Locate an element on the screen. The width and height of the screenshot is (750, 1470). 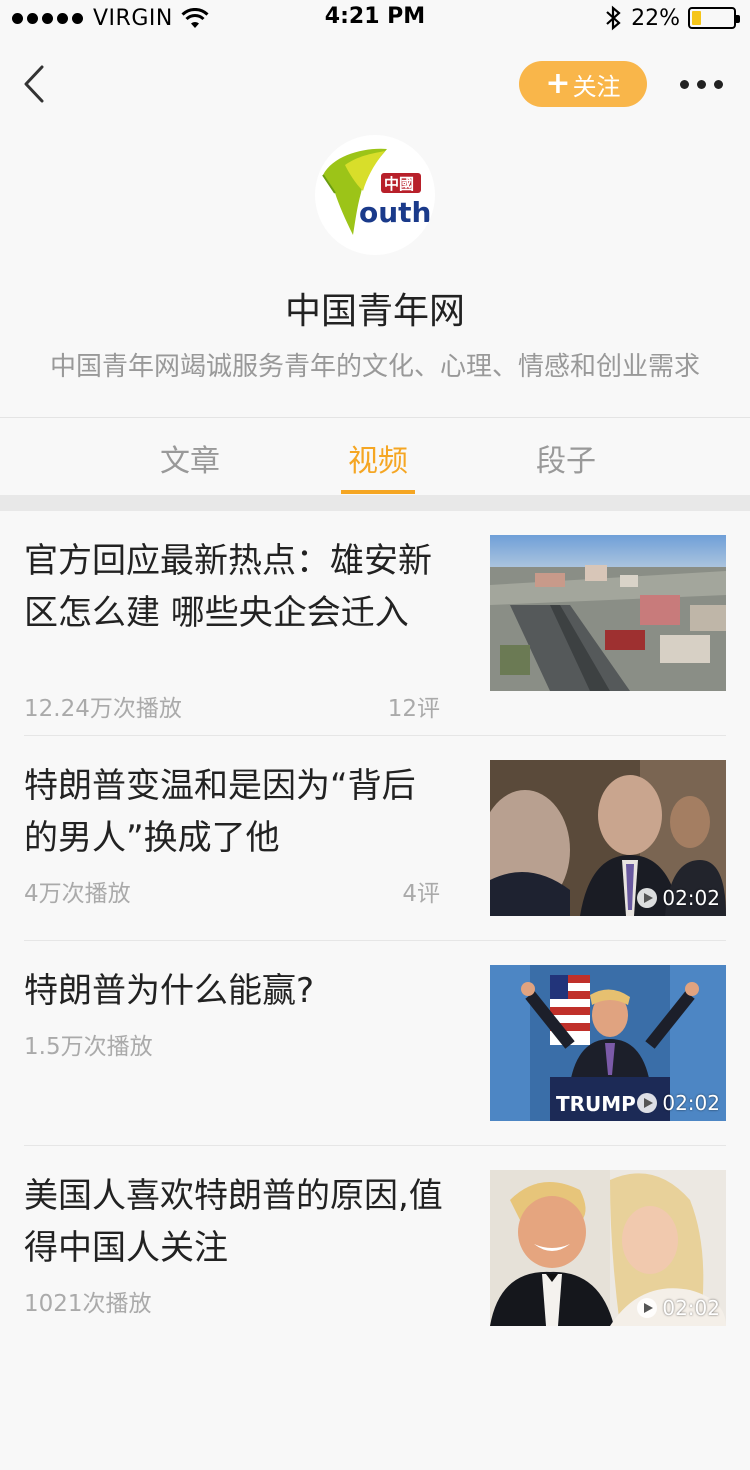
follow-button: + 关注 is located at coordinates (583, 84).